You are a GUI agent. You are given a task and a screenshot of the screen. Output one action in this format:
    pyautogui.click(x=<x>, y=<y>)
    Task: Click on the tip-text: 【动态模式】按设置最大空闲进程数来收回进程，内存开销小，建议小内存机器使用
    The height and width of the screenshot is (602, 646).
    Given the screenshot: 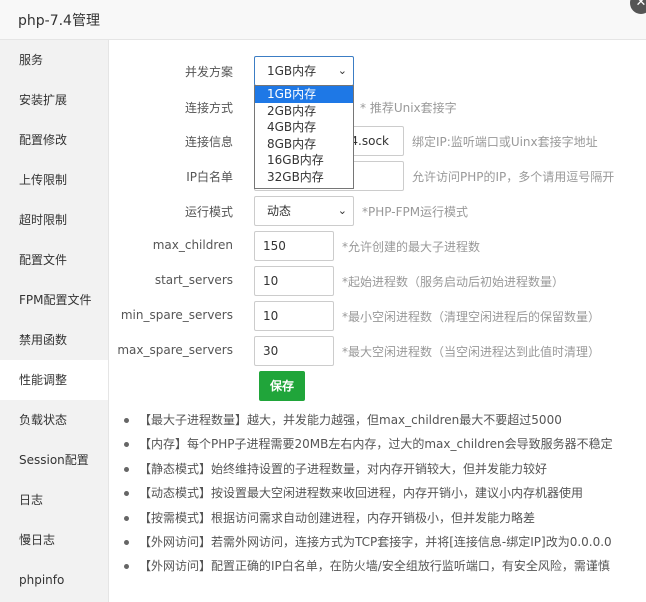 What is the action you would take?
    pyautogui.click(x=361, y=493)
    